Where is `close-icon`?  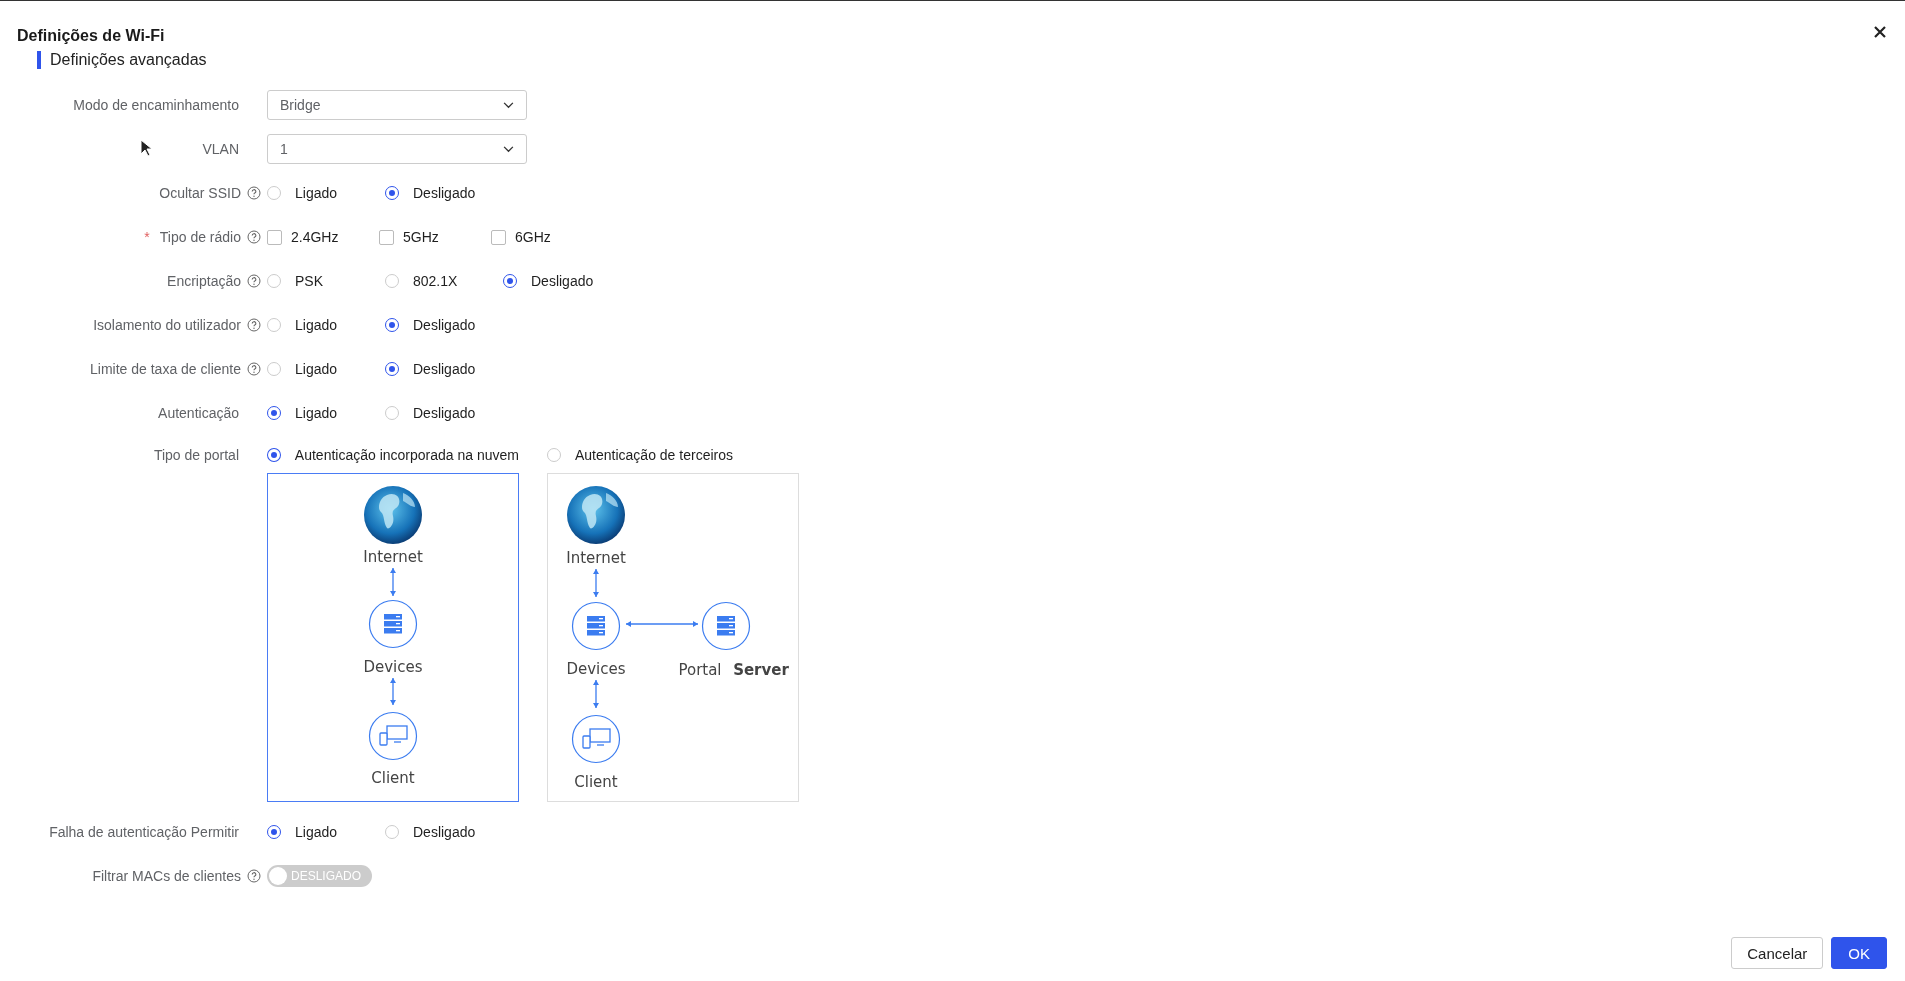
close-icon is located at coordinates (1880, 32).